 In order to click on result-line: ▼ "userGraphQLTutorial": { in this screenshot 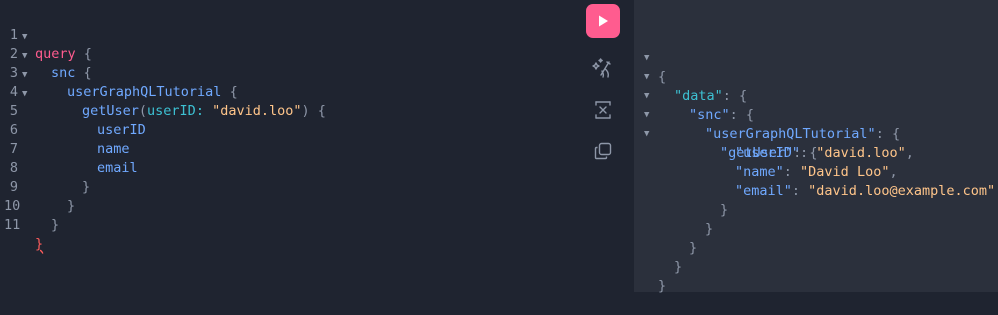, I will do `click(767, 114)`.